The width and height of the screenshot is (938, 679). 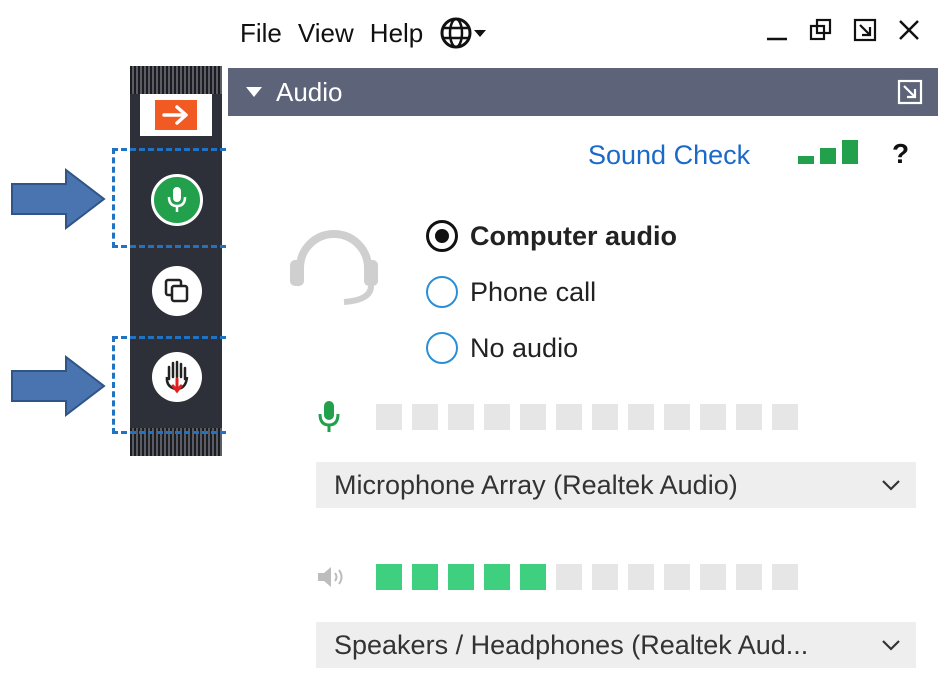 I want to click on speaker-level-row, so click(x=557, y=577).